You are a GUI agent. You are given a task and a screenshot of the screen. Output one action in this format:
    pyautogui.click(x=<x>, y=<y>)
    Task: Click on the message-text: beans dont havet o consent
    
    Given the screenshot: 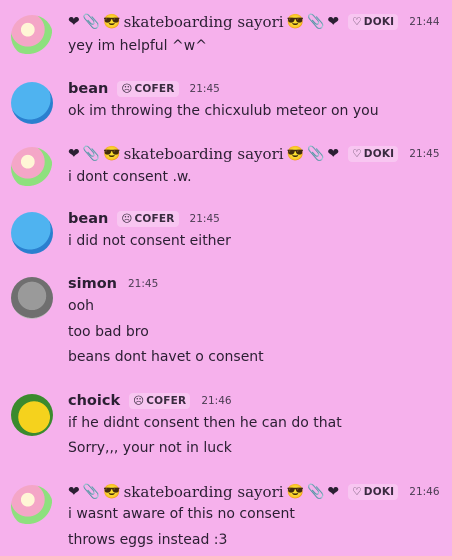 What is the action you would take?
    pyautogui.click(x=166, y=357)
    